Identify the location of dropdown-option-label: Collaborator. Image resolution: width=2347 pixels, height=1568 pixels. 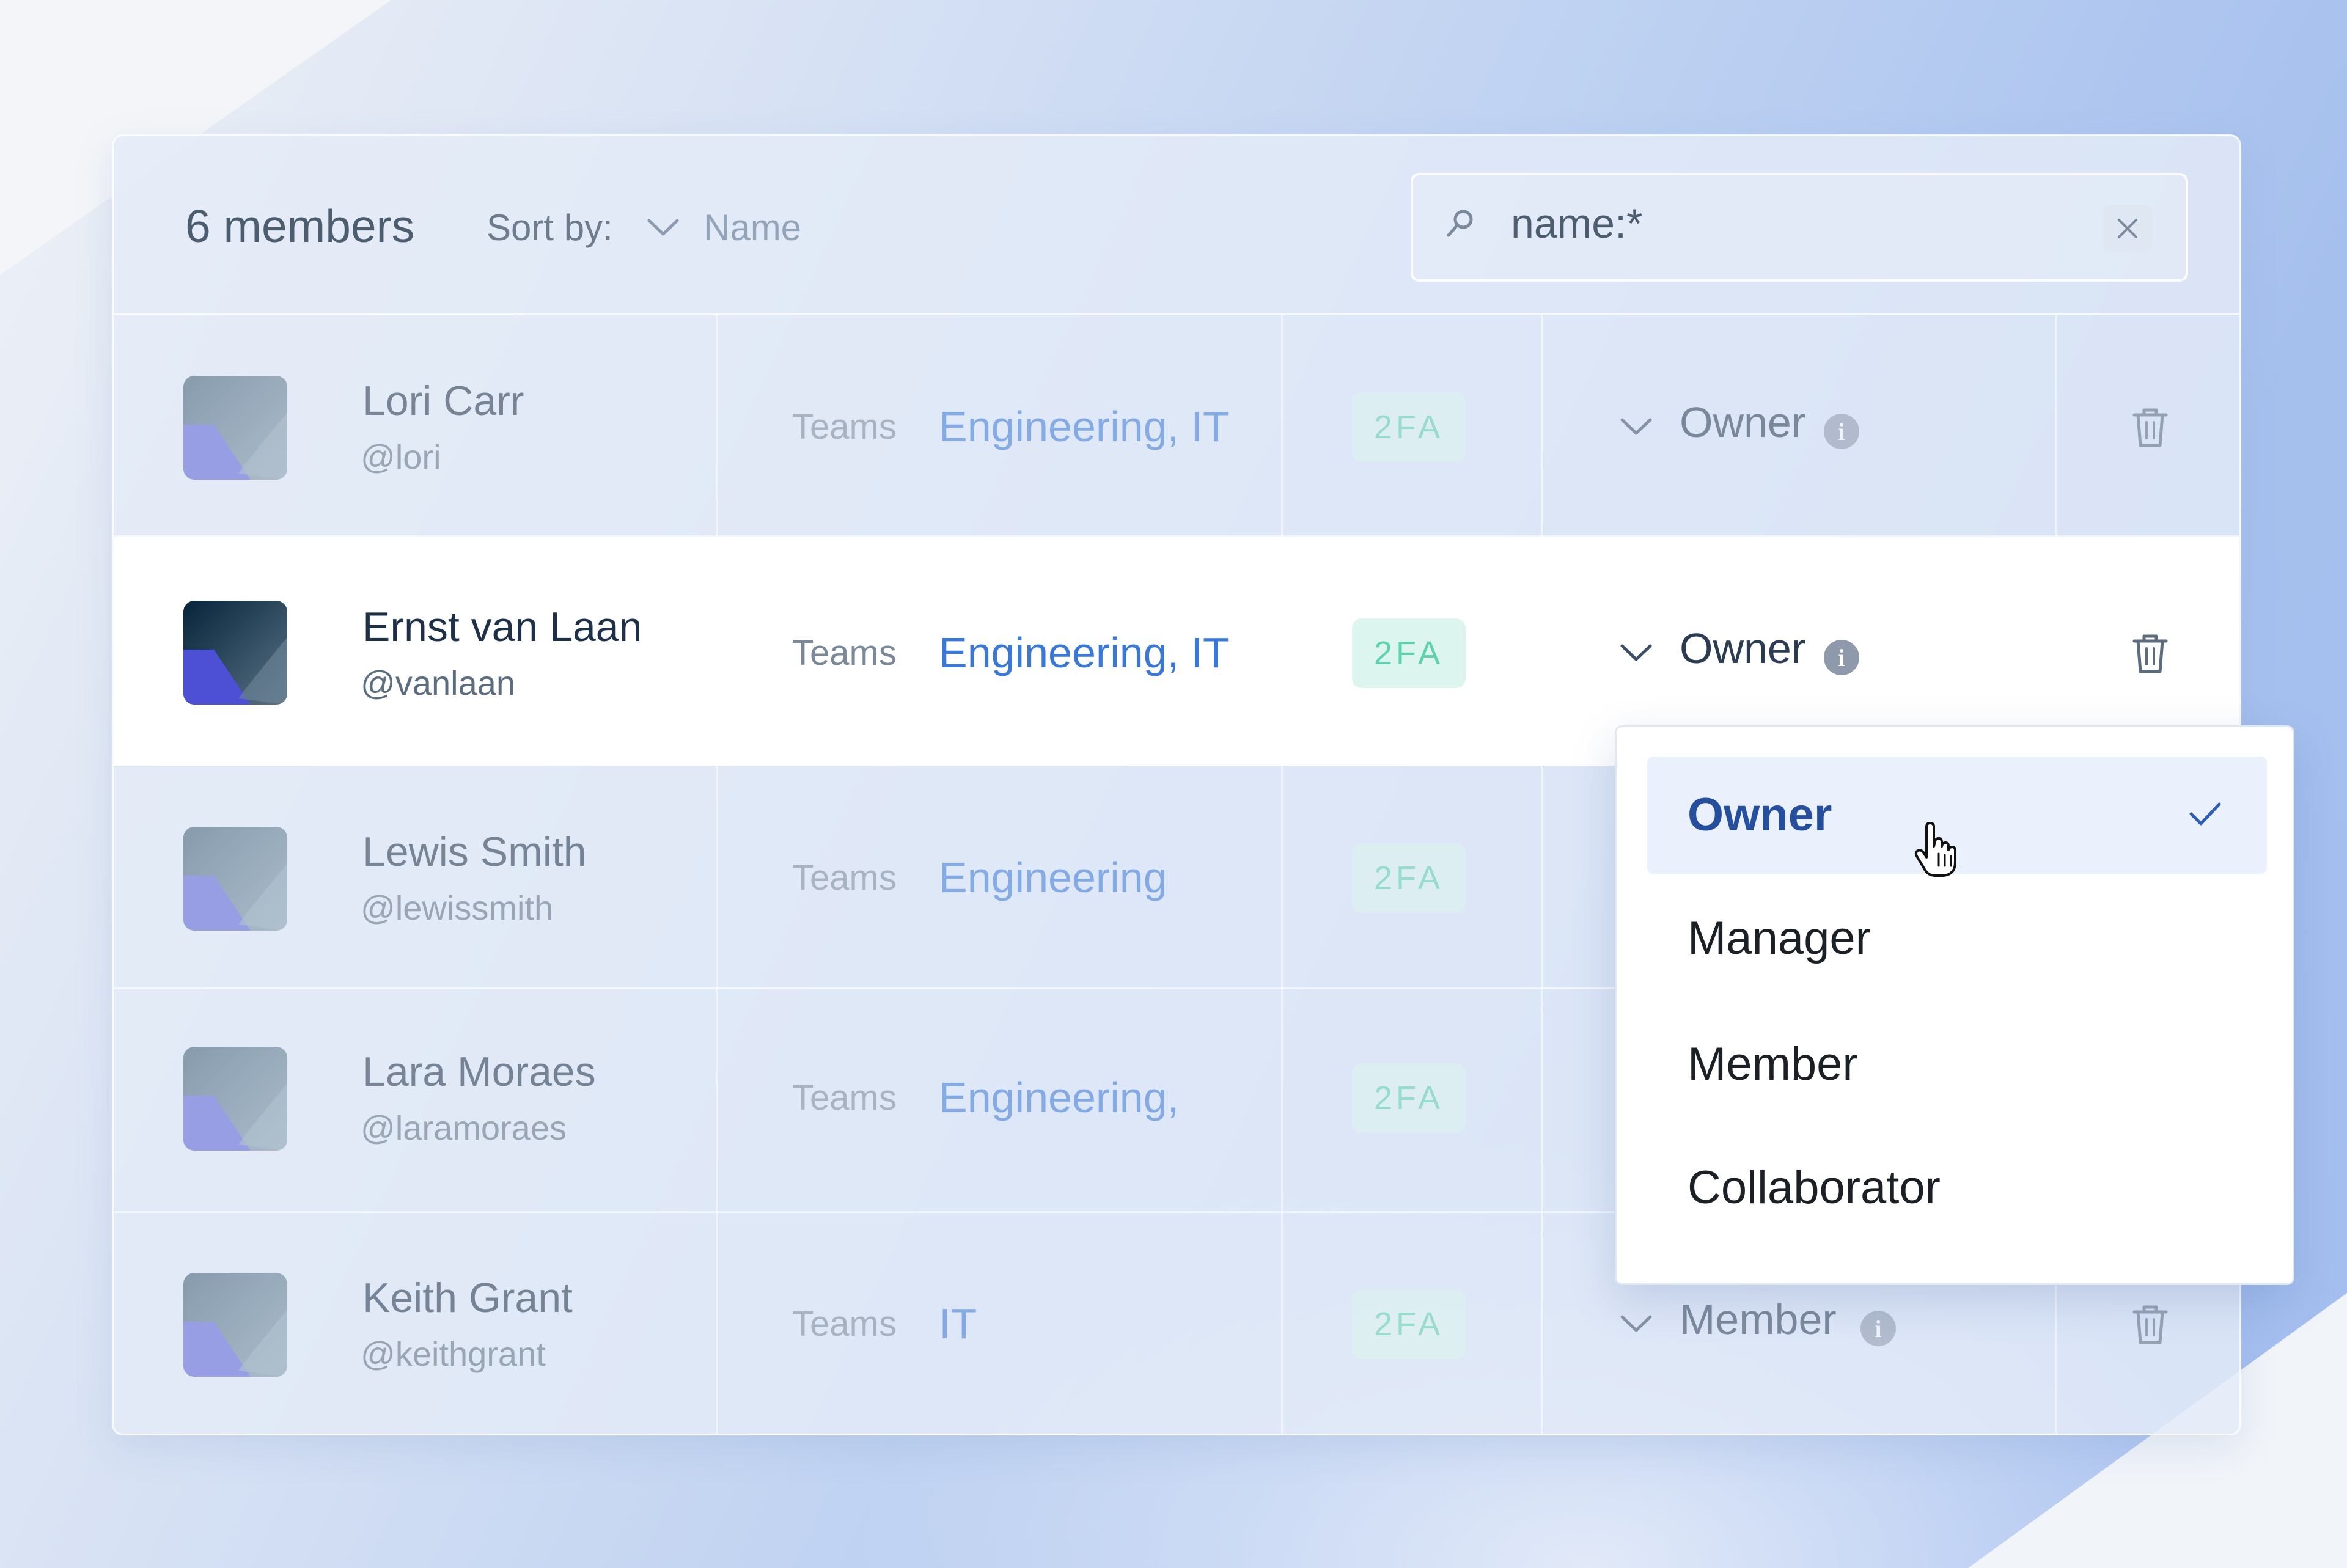
(1814, 1188).